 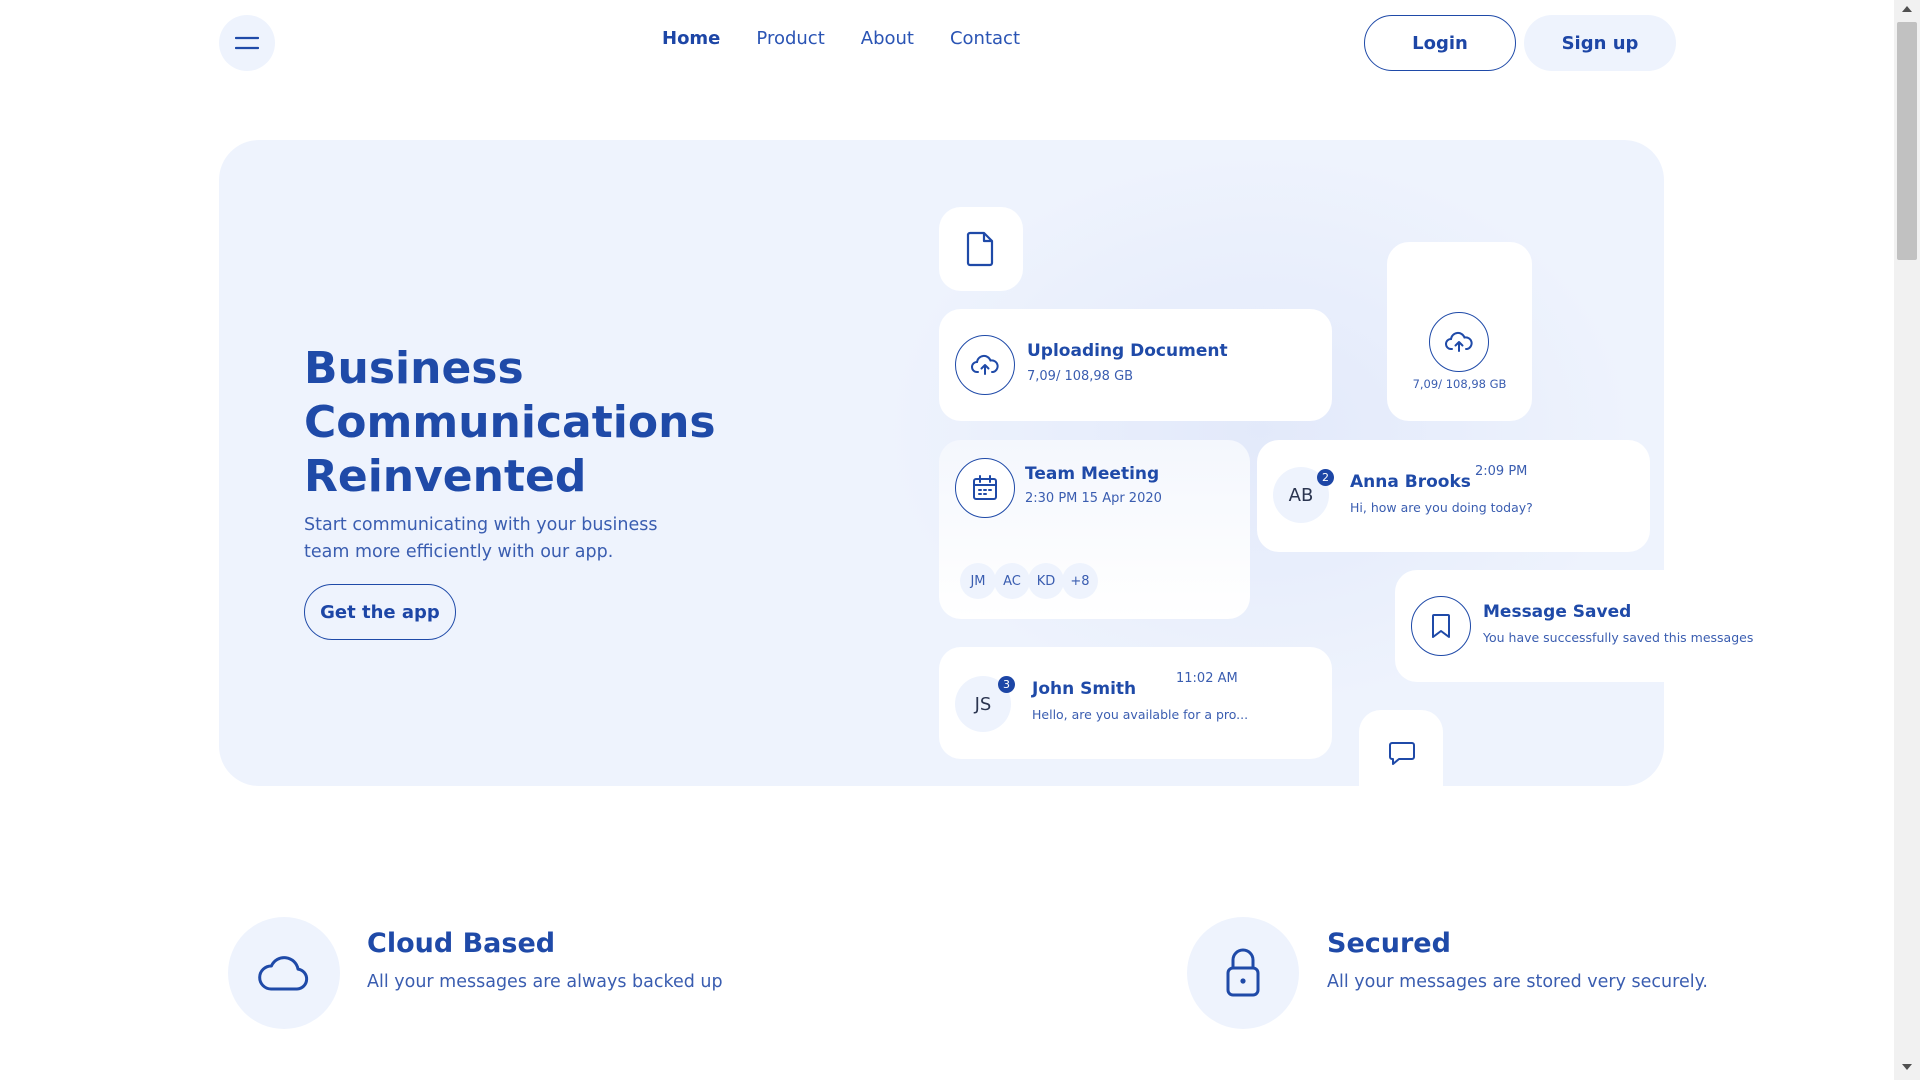 What do you see at coordinates (1127, 351) in the screenshot?
I see `upload-title: Uploading Document` at bounding box center [1127, 351].